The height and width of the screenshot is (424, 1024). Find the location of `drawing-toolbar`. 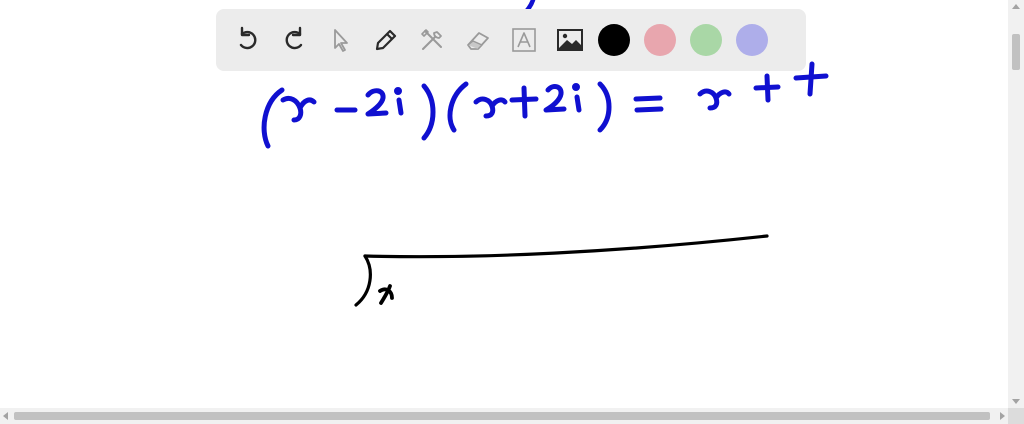

drawing-toolbar is located at coordinates (511, 40).